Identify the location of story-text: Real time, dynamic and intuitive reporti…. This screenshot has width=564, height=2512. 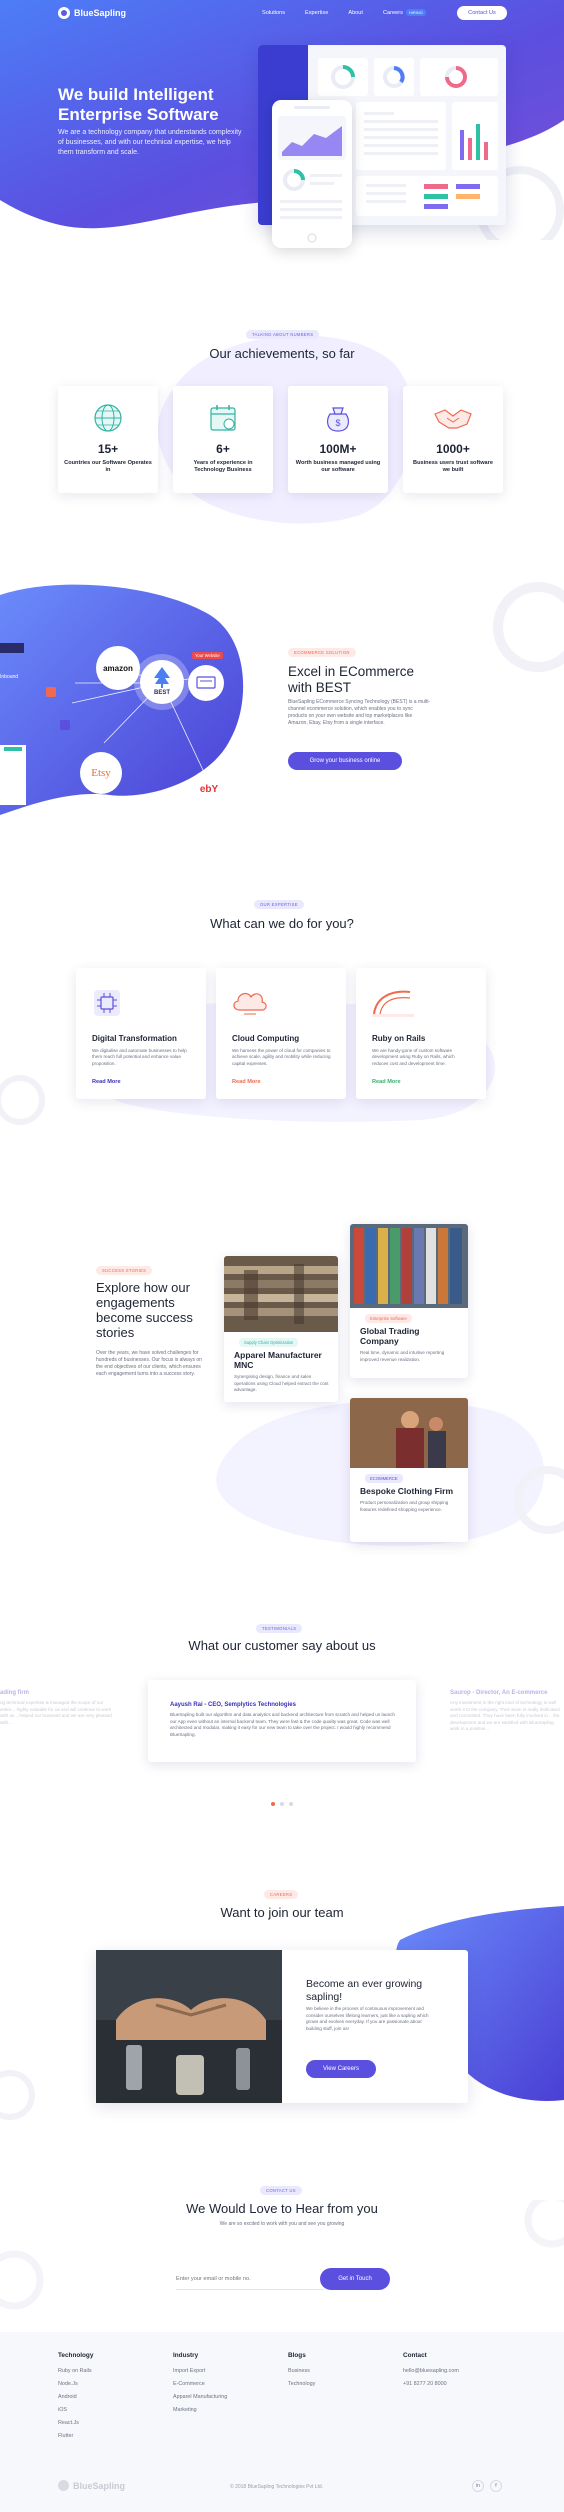
(402, 1356).